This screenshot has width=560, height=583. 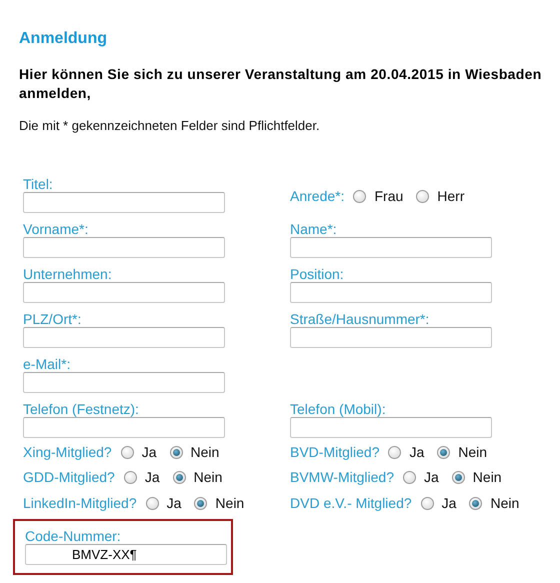 I want to click on field-label: Xing-Mitglied?, so click(x=67, y=452).